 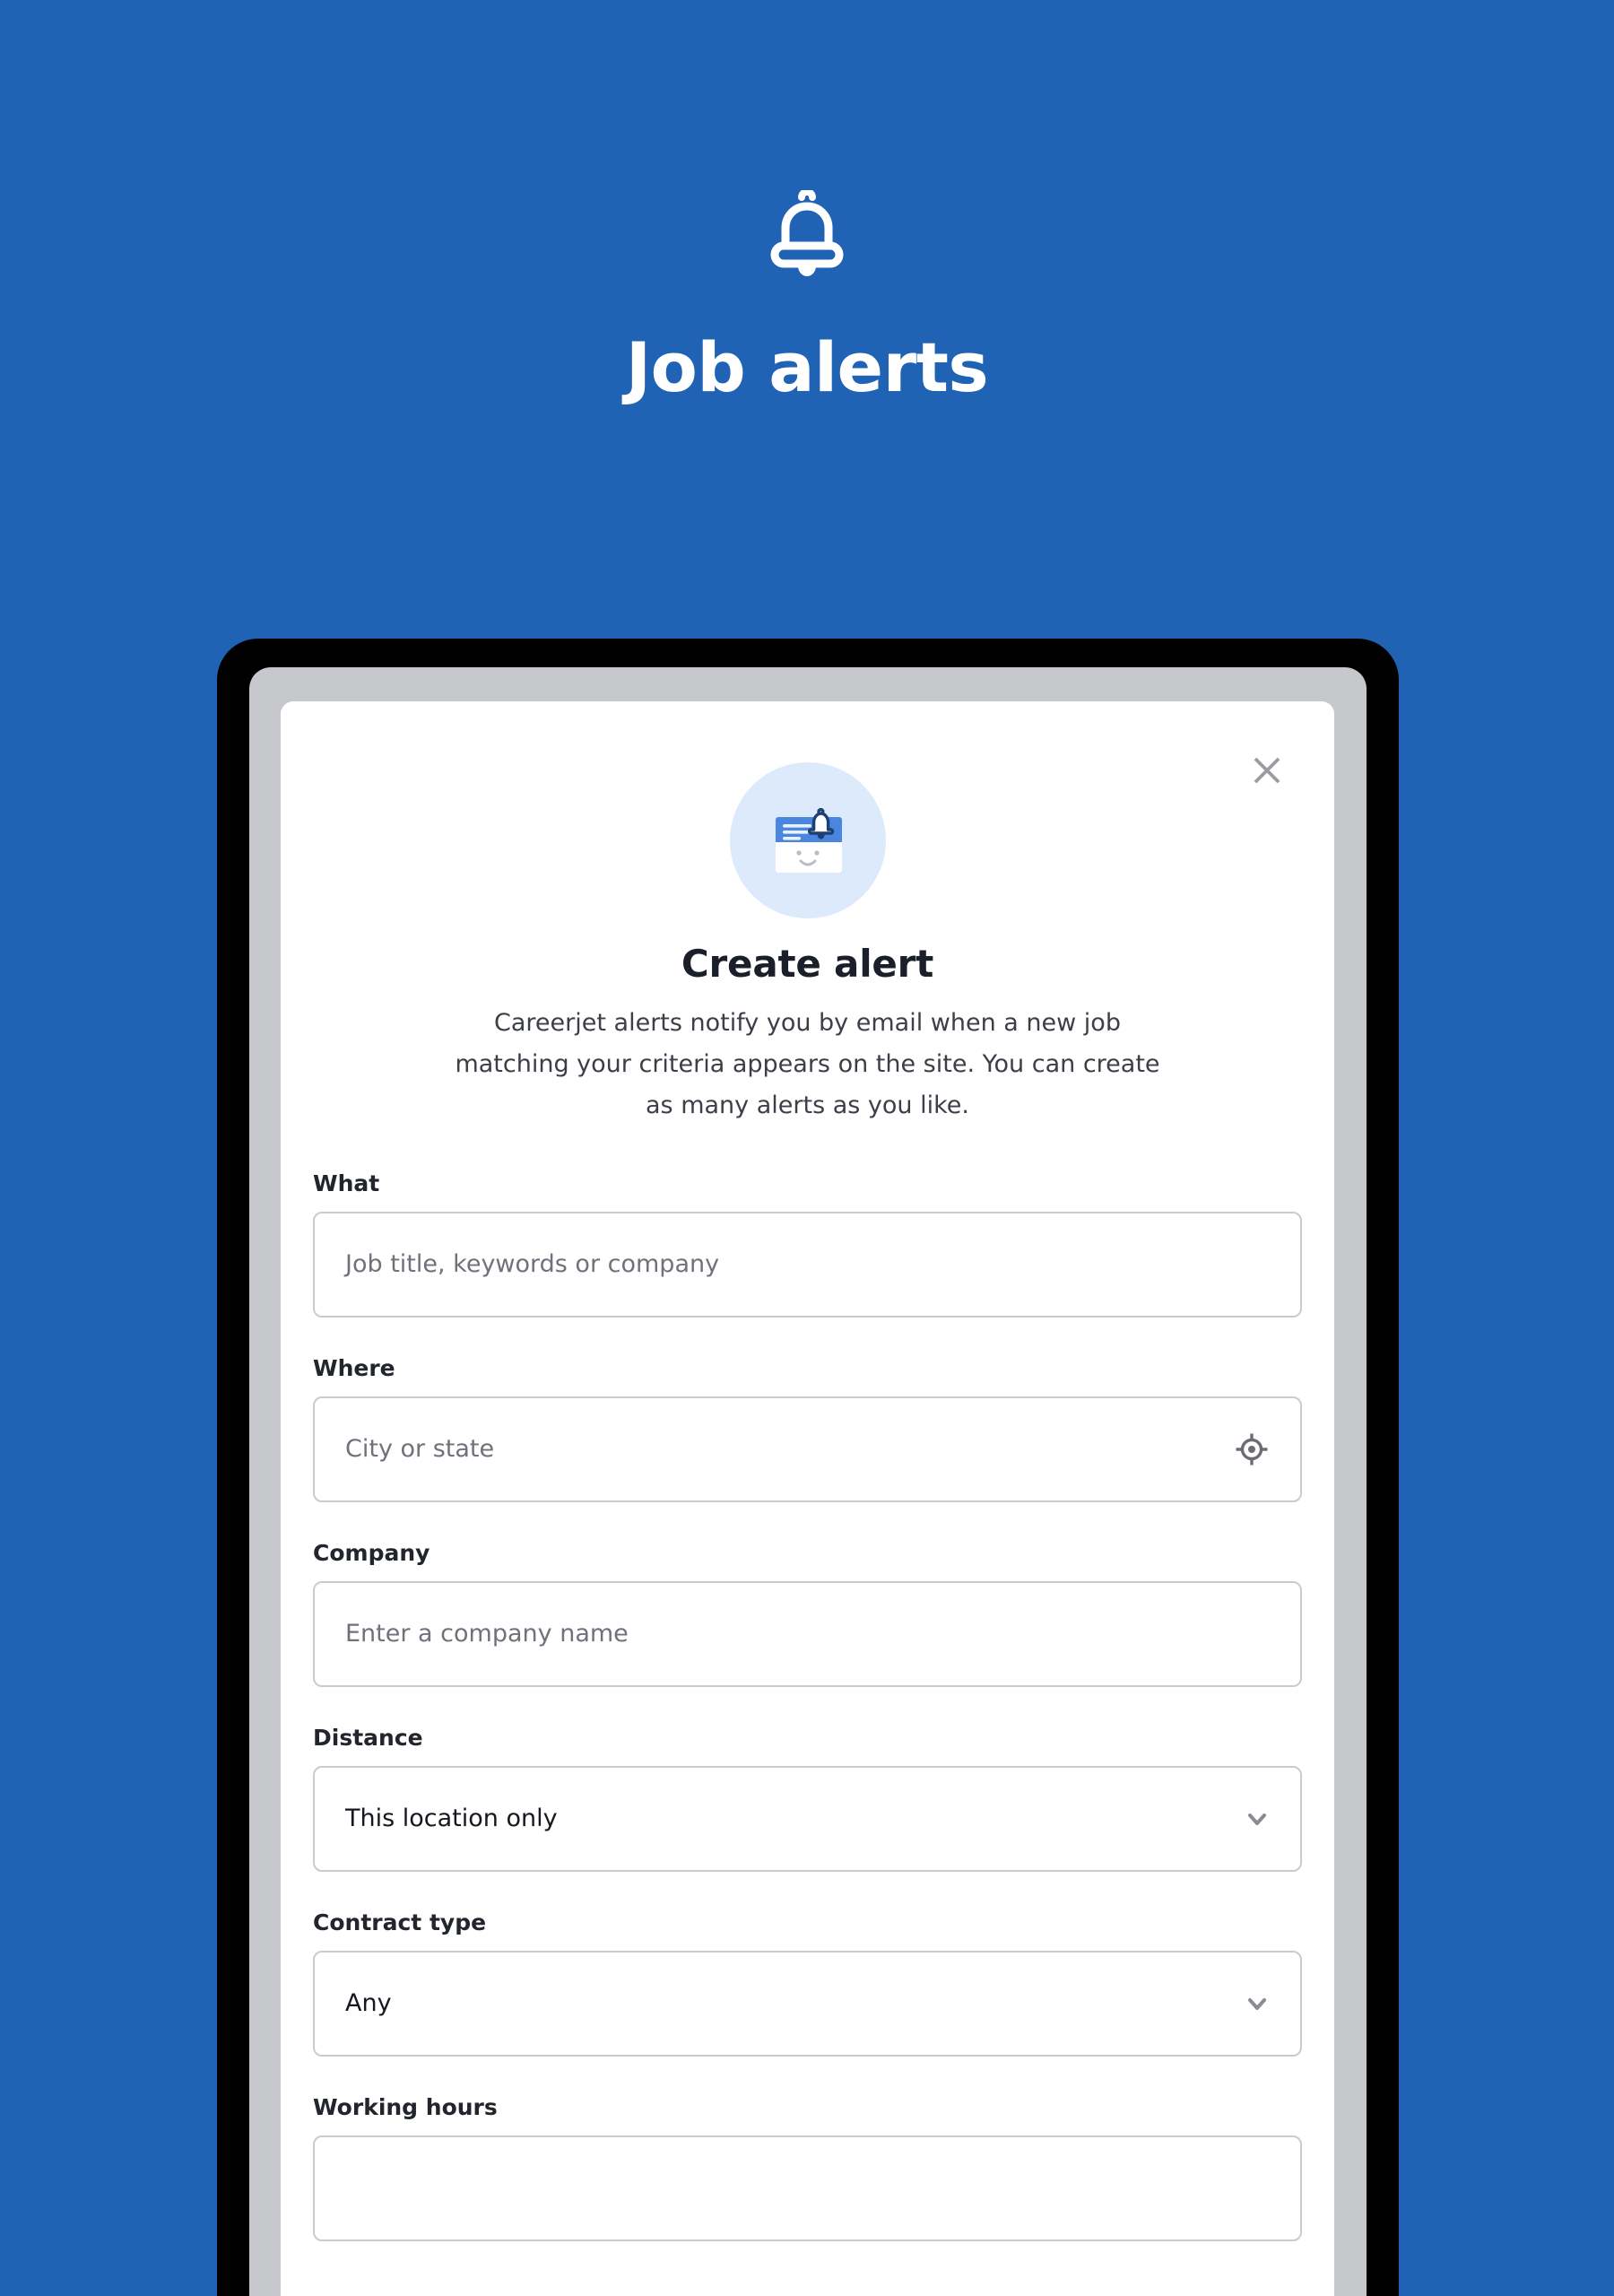 I want to click on distance-select-value: This location only, so click(x=451, y=1818).